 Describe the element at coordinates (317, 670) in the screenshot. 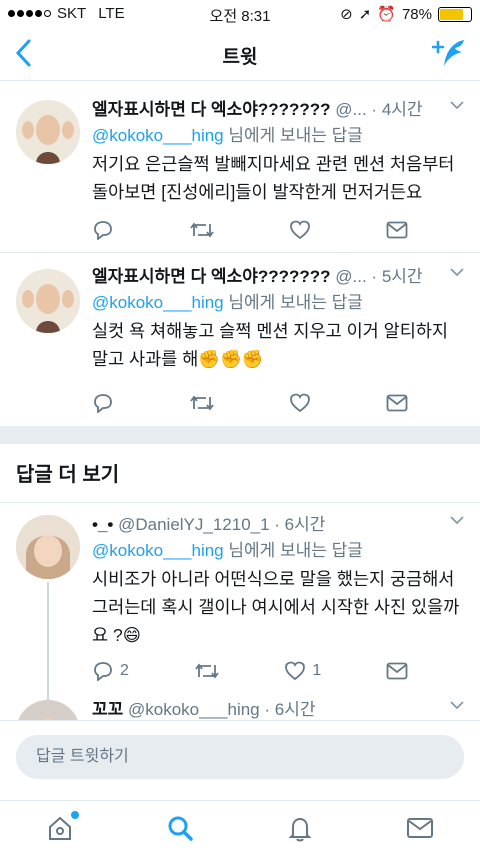

I see `like-count: 1` at that location.